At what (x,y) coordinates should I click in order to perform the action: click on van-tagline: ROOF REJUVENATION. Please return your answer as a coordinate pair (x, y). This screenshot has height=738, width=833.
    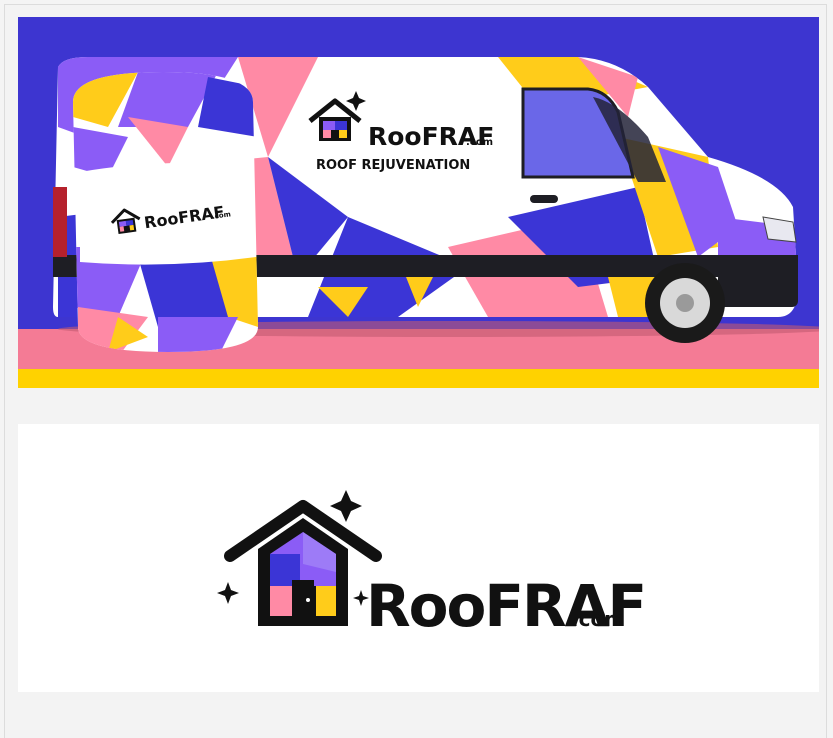
    Looking at the image, I should click on (393, 165).